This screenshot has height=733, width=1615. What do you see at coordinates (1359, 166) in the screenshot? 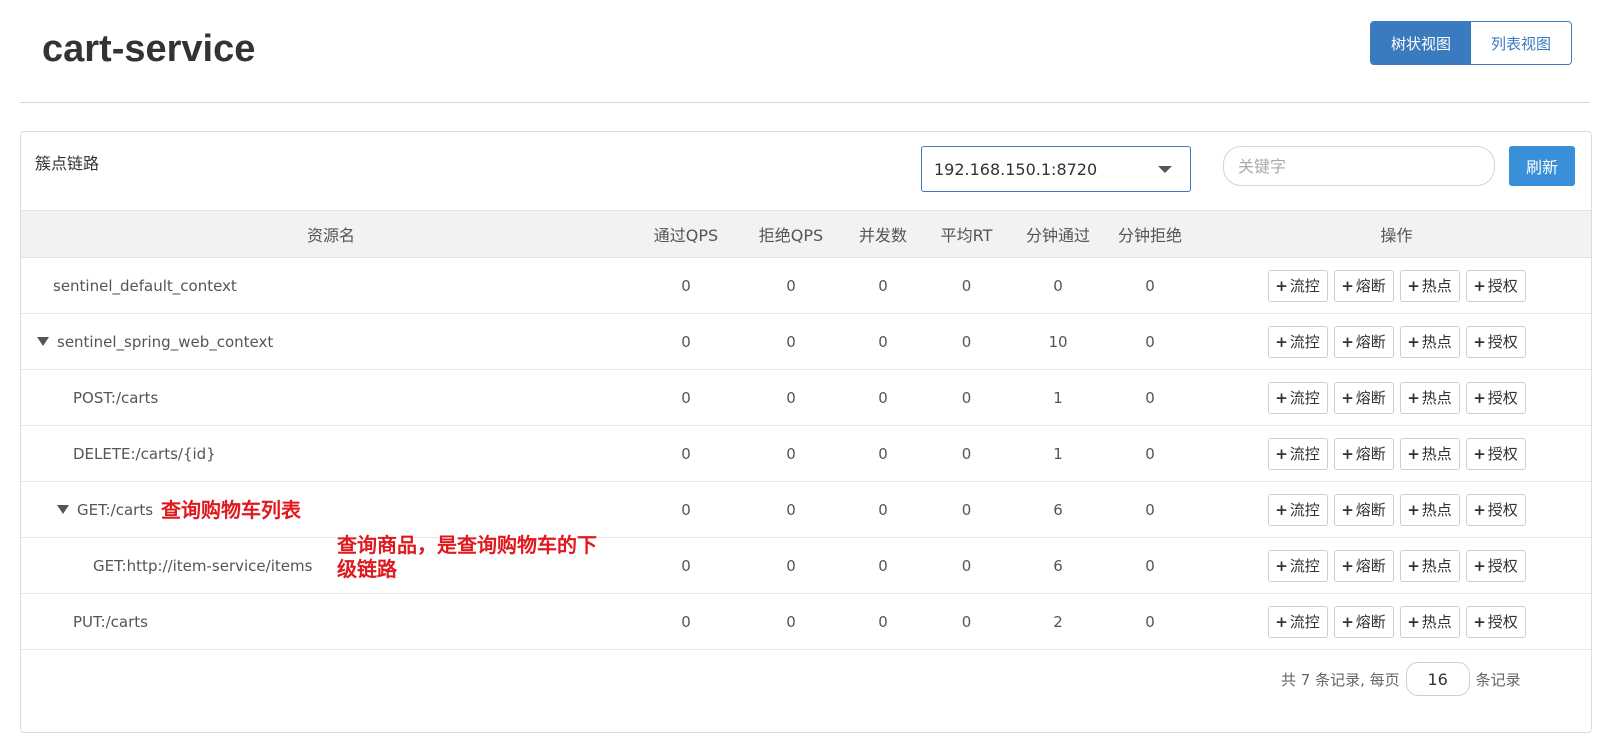
I see `keyword-search-input` at bounding box center [1359, 166].